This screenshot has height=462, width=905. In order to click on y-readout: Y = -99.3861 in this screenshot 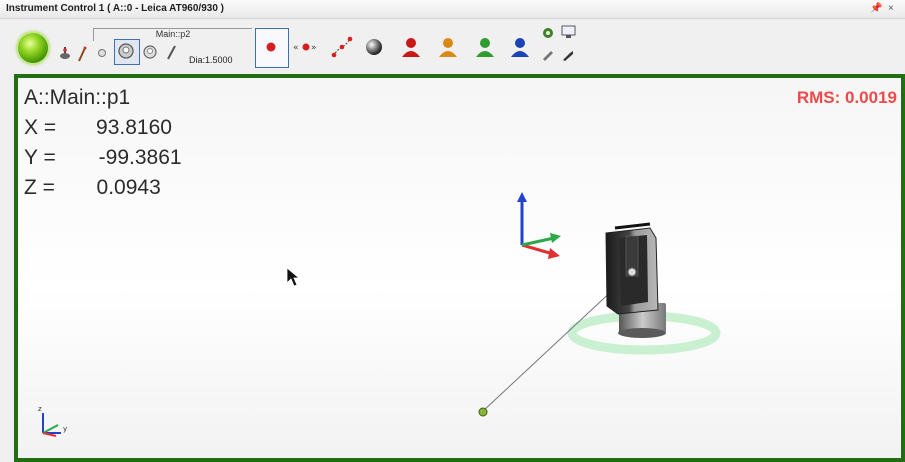, I will do `click(103, 158)`.